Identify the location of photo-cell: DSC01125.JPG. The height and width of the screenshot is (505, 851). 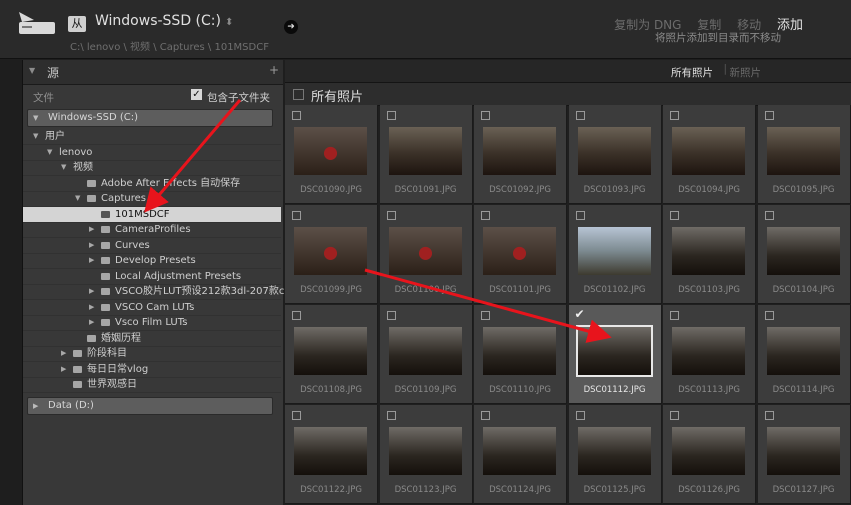
(615, 454).